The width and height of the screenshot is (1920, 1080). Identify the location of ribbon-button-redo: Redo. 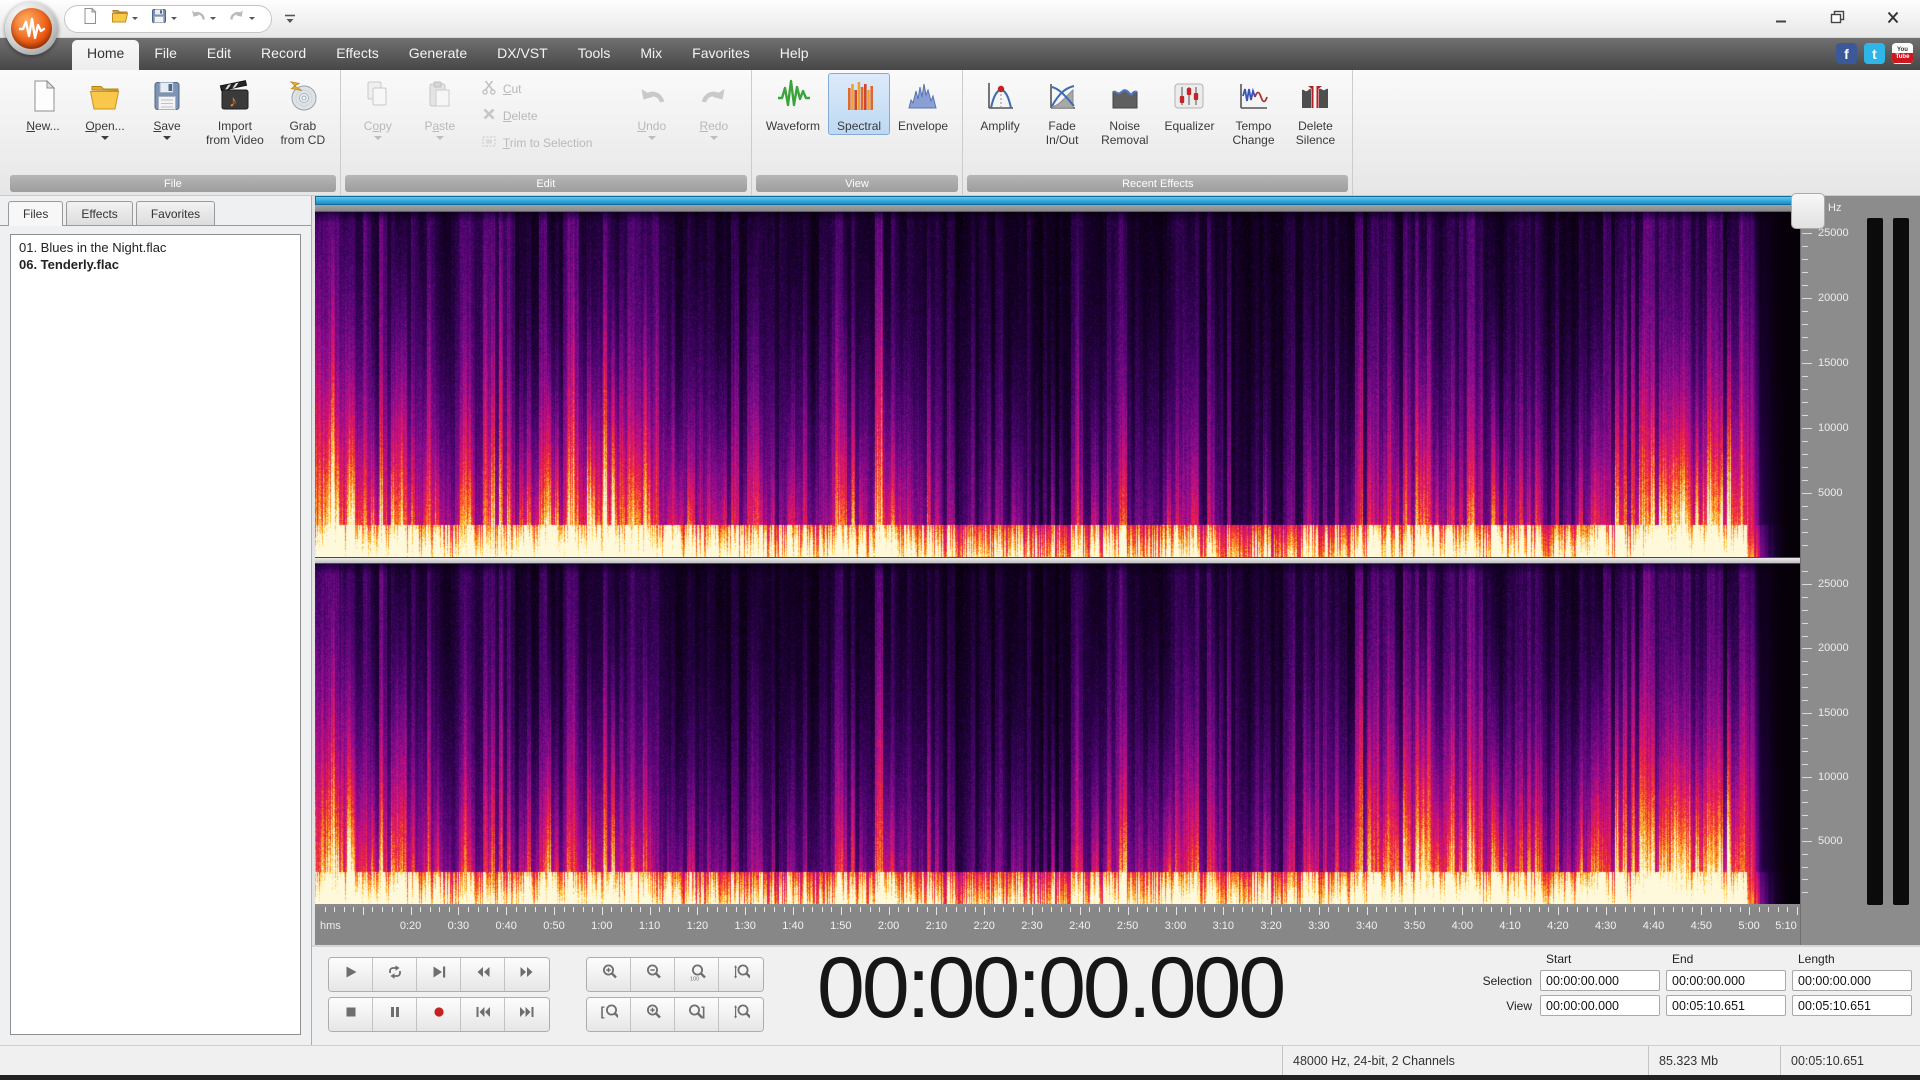
(714, 109).